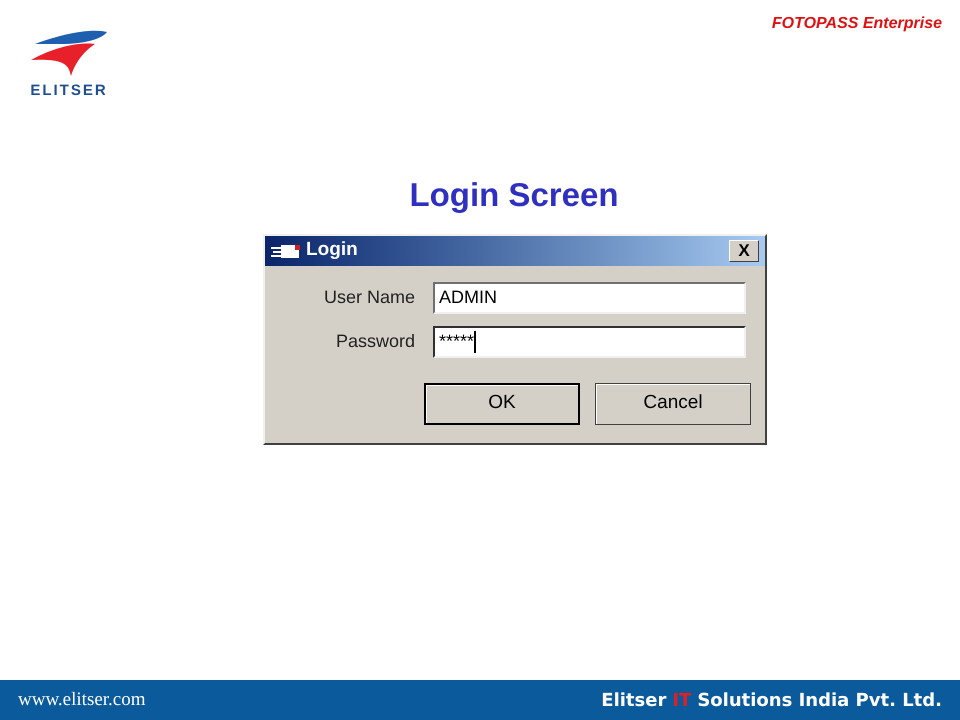 The width and height of the screenshot is (960, 720). What do you see at coordinates (673, 403) in the screenshot?
I see `dialog-button: Cancel` at bounding box center [673, 403].